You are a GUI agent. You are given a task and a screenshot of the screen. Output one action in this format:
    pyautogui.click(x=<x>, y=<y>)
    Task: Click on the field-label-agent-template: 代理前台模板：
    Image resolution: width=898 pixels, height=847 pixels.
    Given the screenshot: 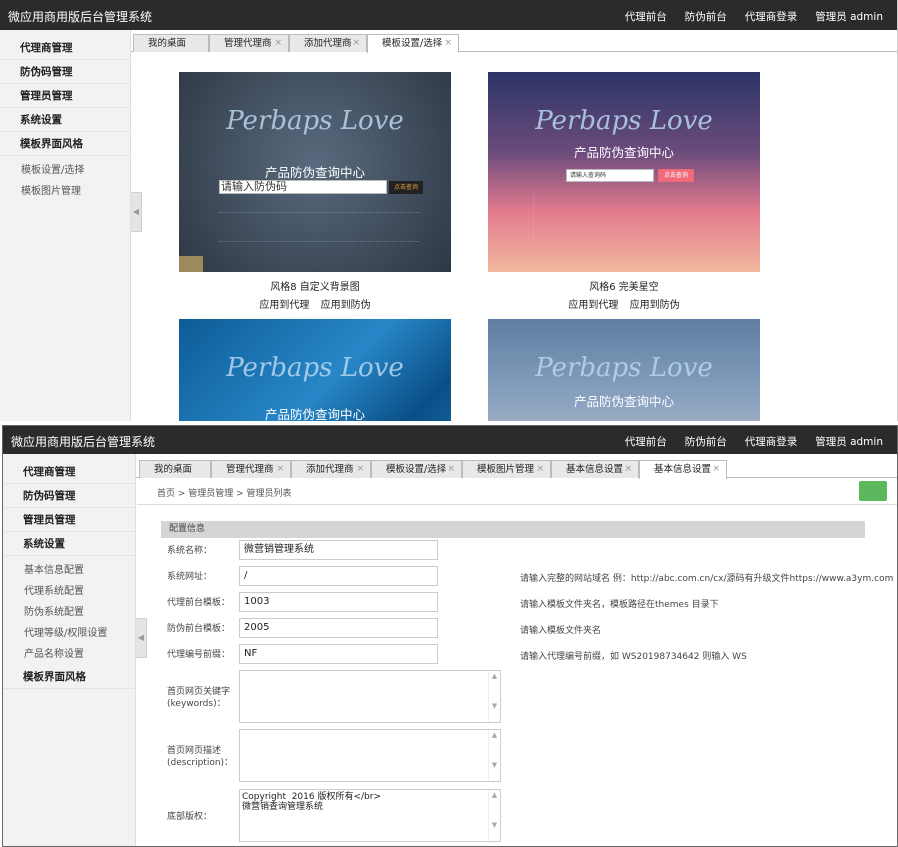 What is the action you would take?
    pyautogui.click(x=199, y=603)
    